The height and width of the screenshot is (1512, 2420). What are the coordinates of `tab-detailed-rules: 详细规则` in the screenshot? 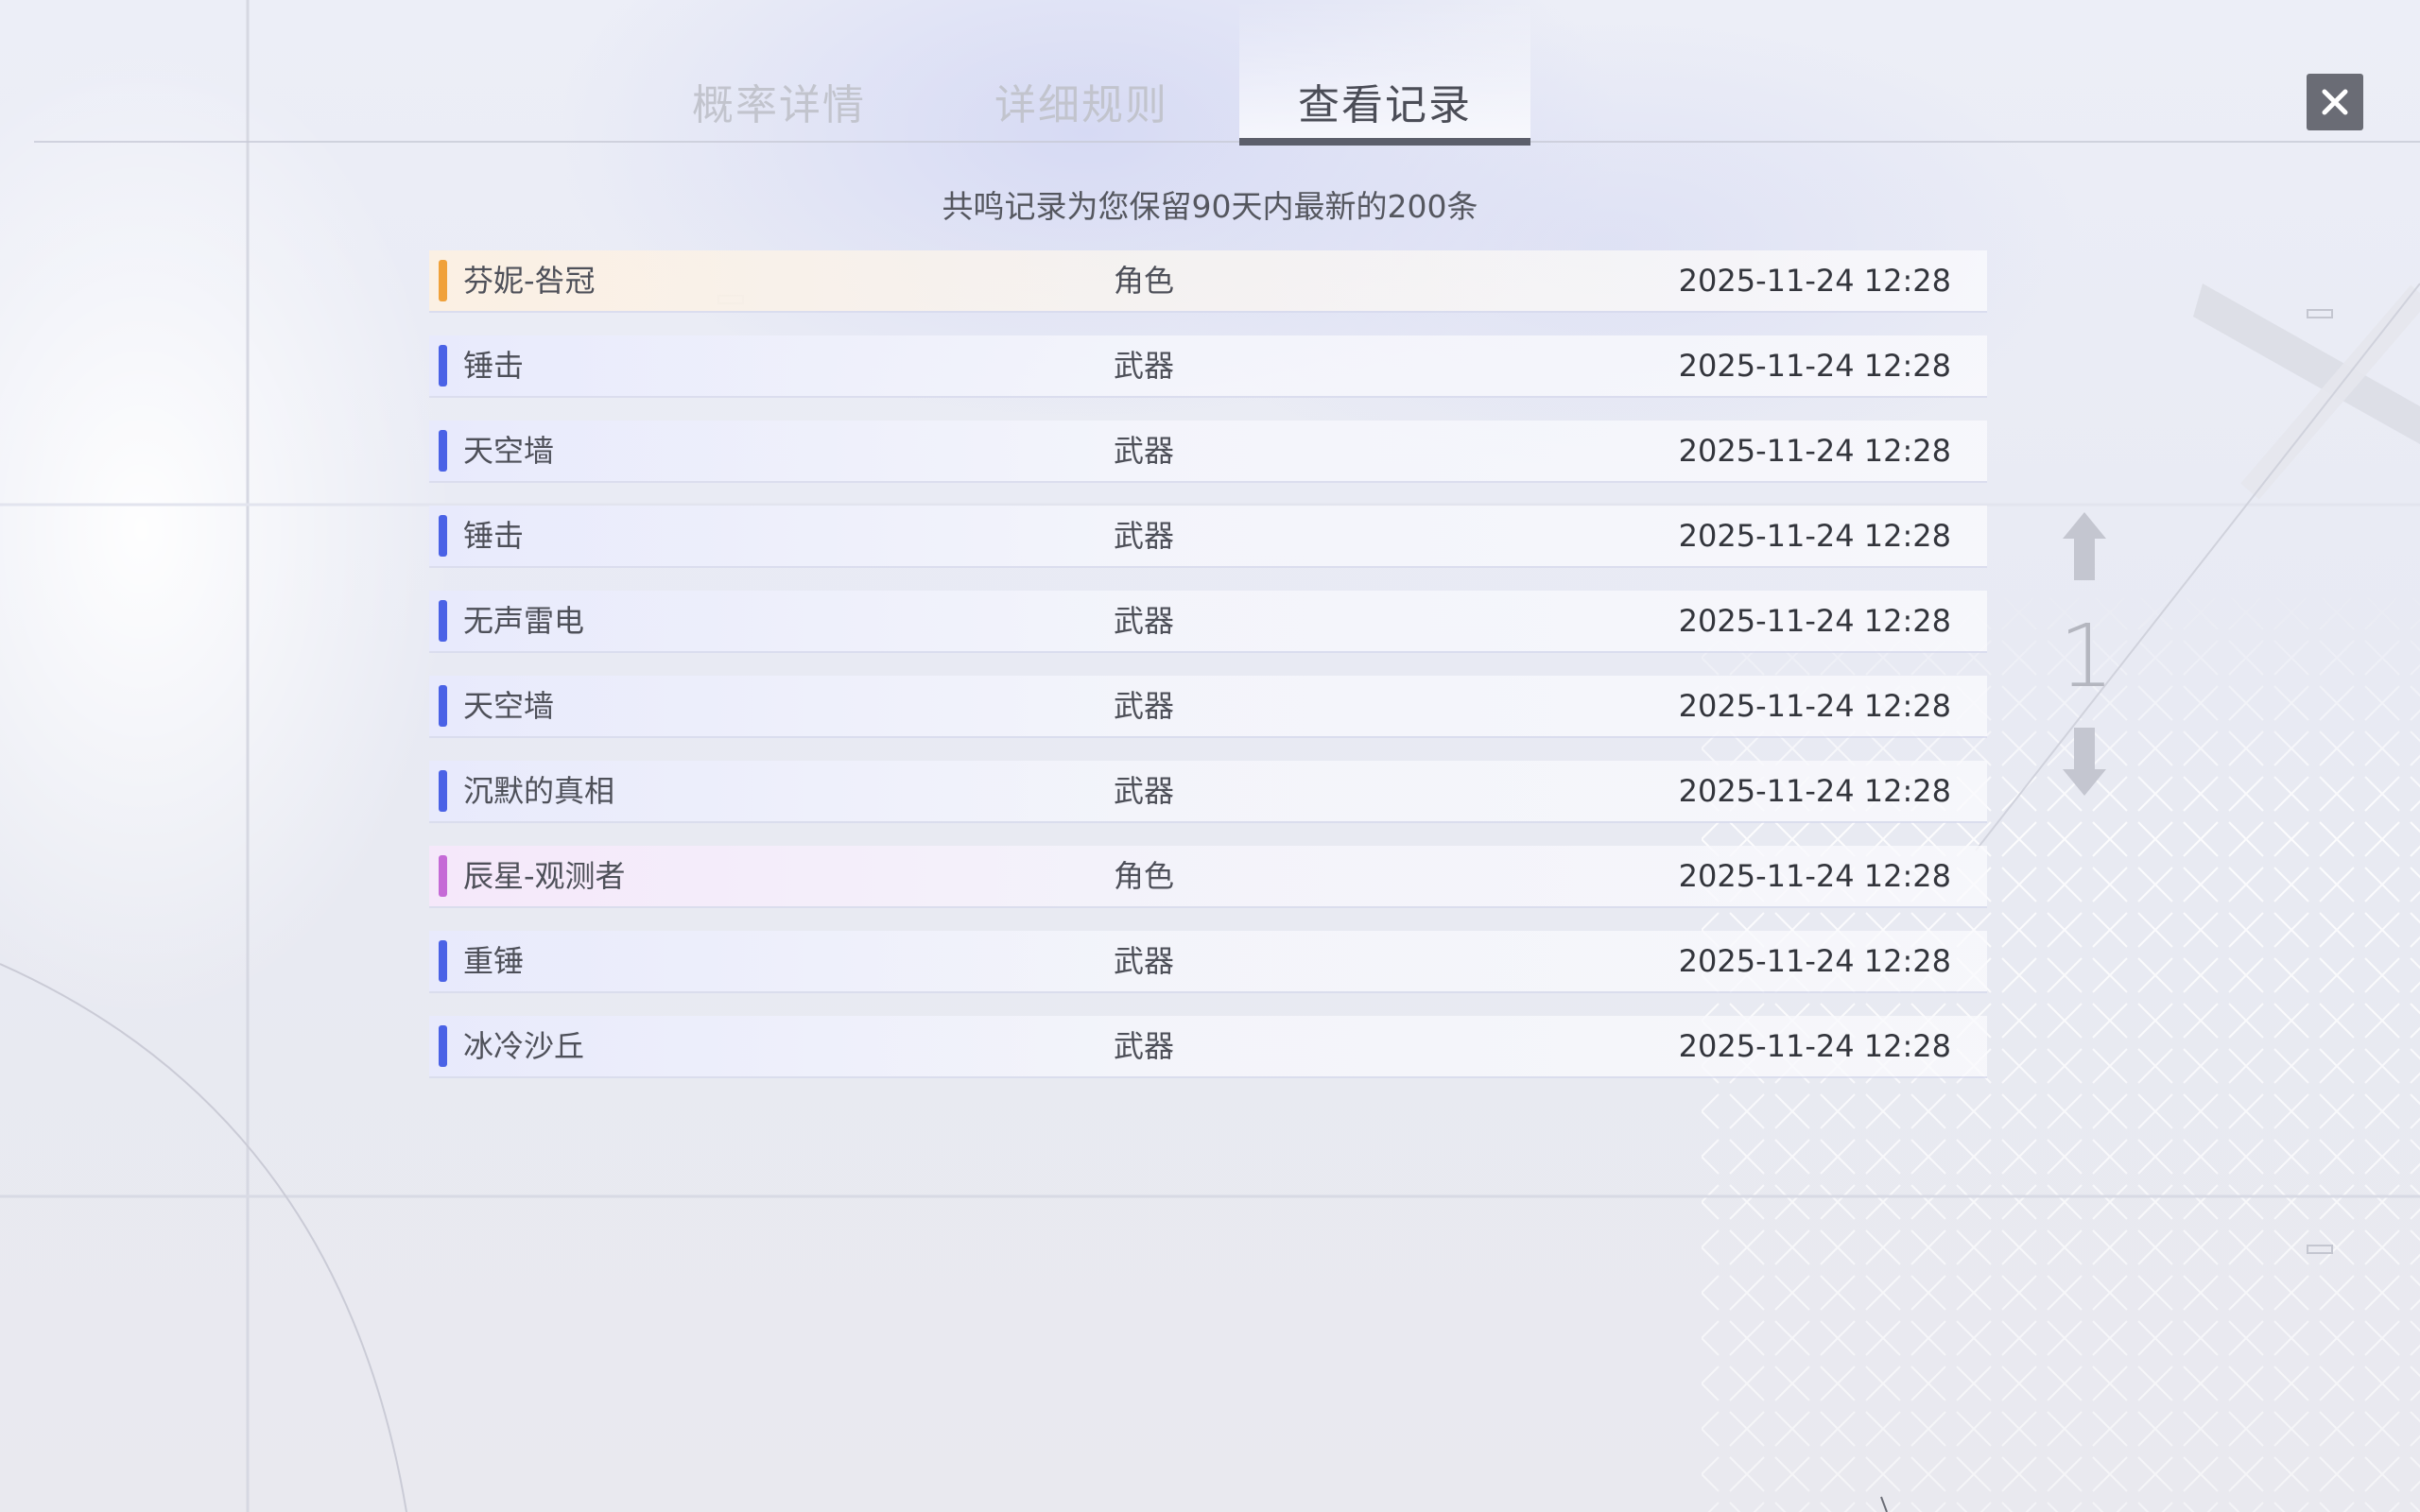 It's located at (1082, 106).